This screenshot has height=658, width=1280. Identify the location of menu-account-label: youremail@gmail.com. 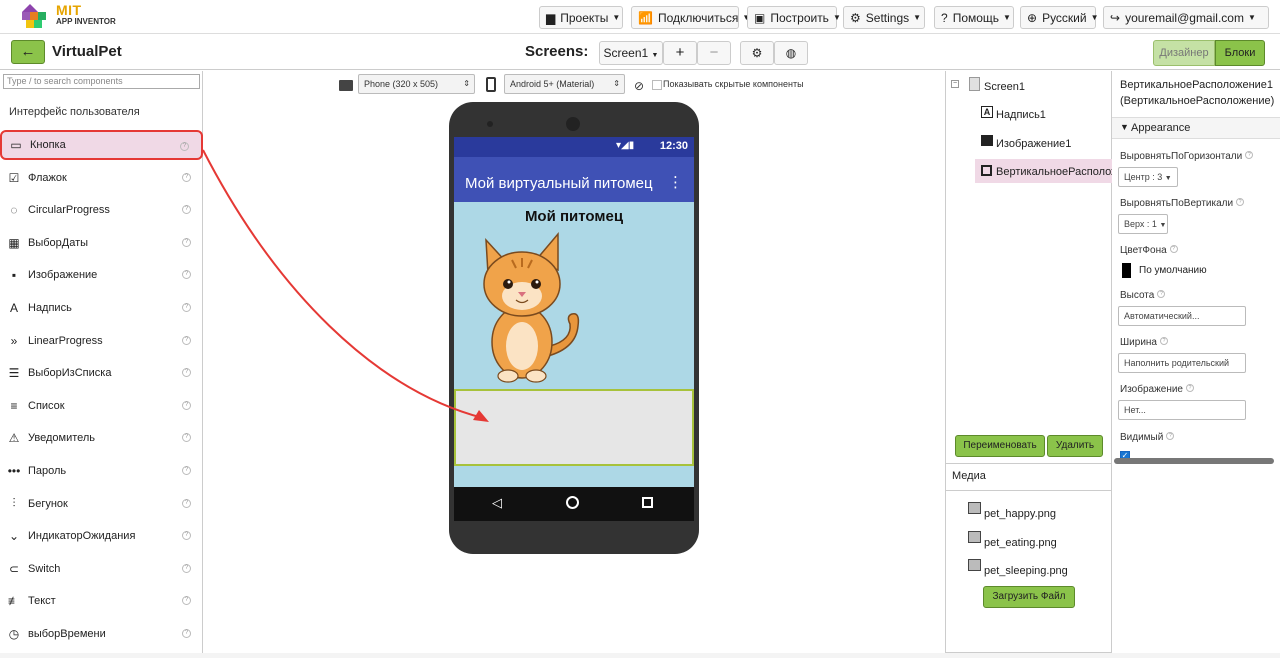
(1184, 17).